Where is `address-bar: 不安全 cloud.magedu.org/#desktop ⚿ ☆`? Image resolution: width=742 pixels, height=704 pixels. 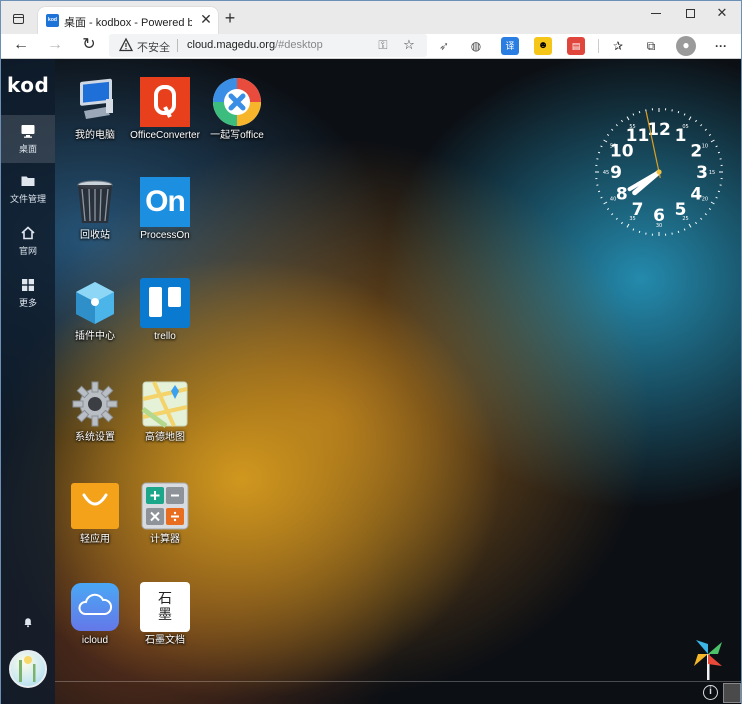 address-bar: 不安全 cloud.magedu.org/#desktop ⚿ ☆ is located at coordinates (268, 45).